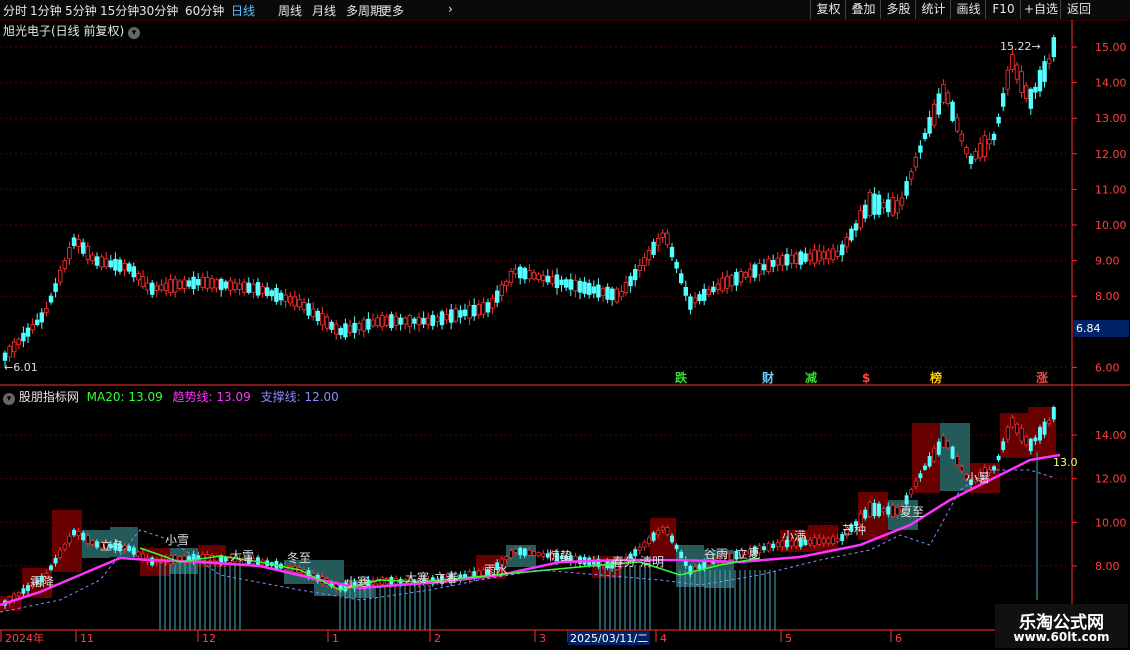 The height and width of the screenshot is (650, 1130). What do you see at coordinates (1111, 189) in the screenshot?
I see `upper-price-label: 11.00` at bounding box center [1111, 189].